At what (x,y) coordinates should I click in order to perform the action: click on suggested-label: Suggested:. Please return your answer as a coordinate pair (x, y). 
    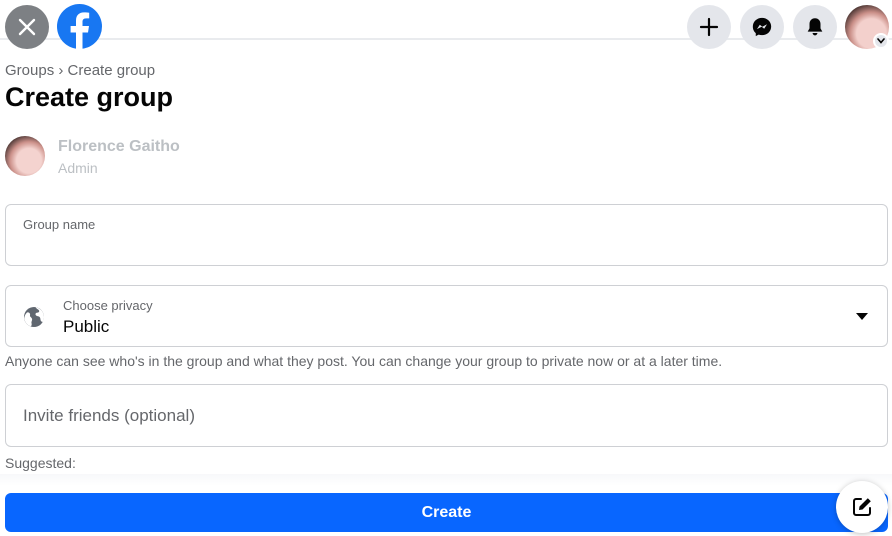
    Looking at the image, I should click on (40, 463).